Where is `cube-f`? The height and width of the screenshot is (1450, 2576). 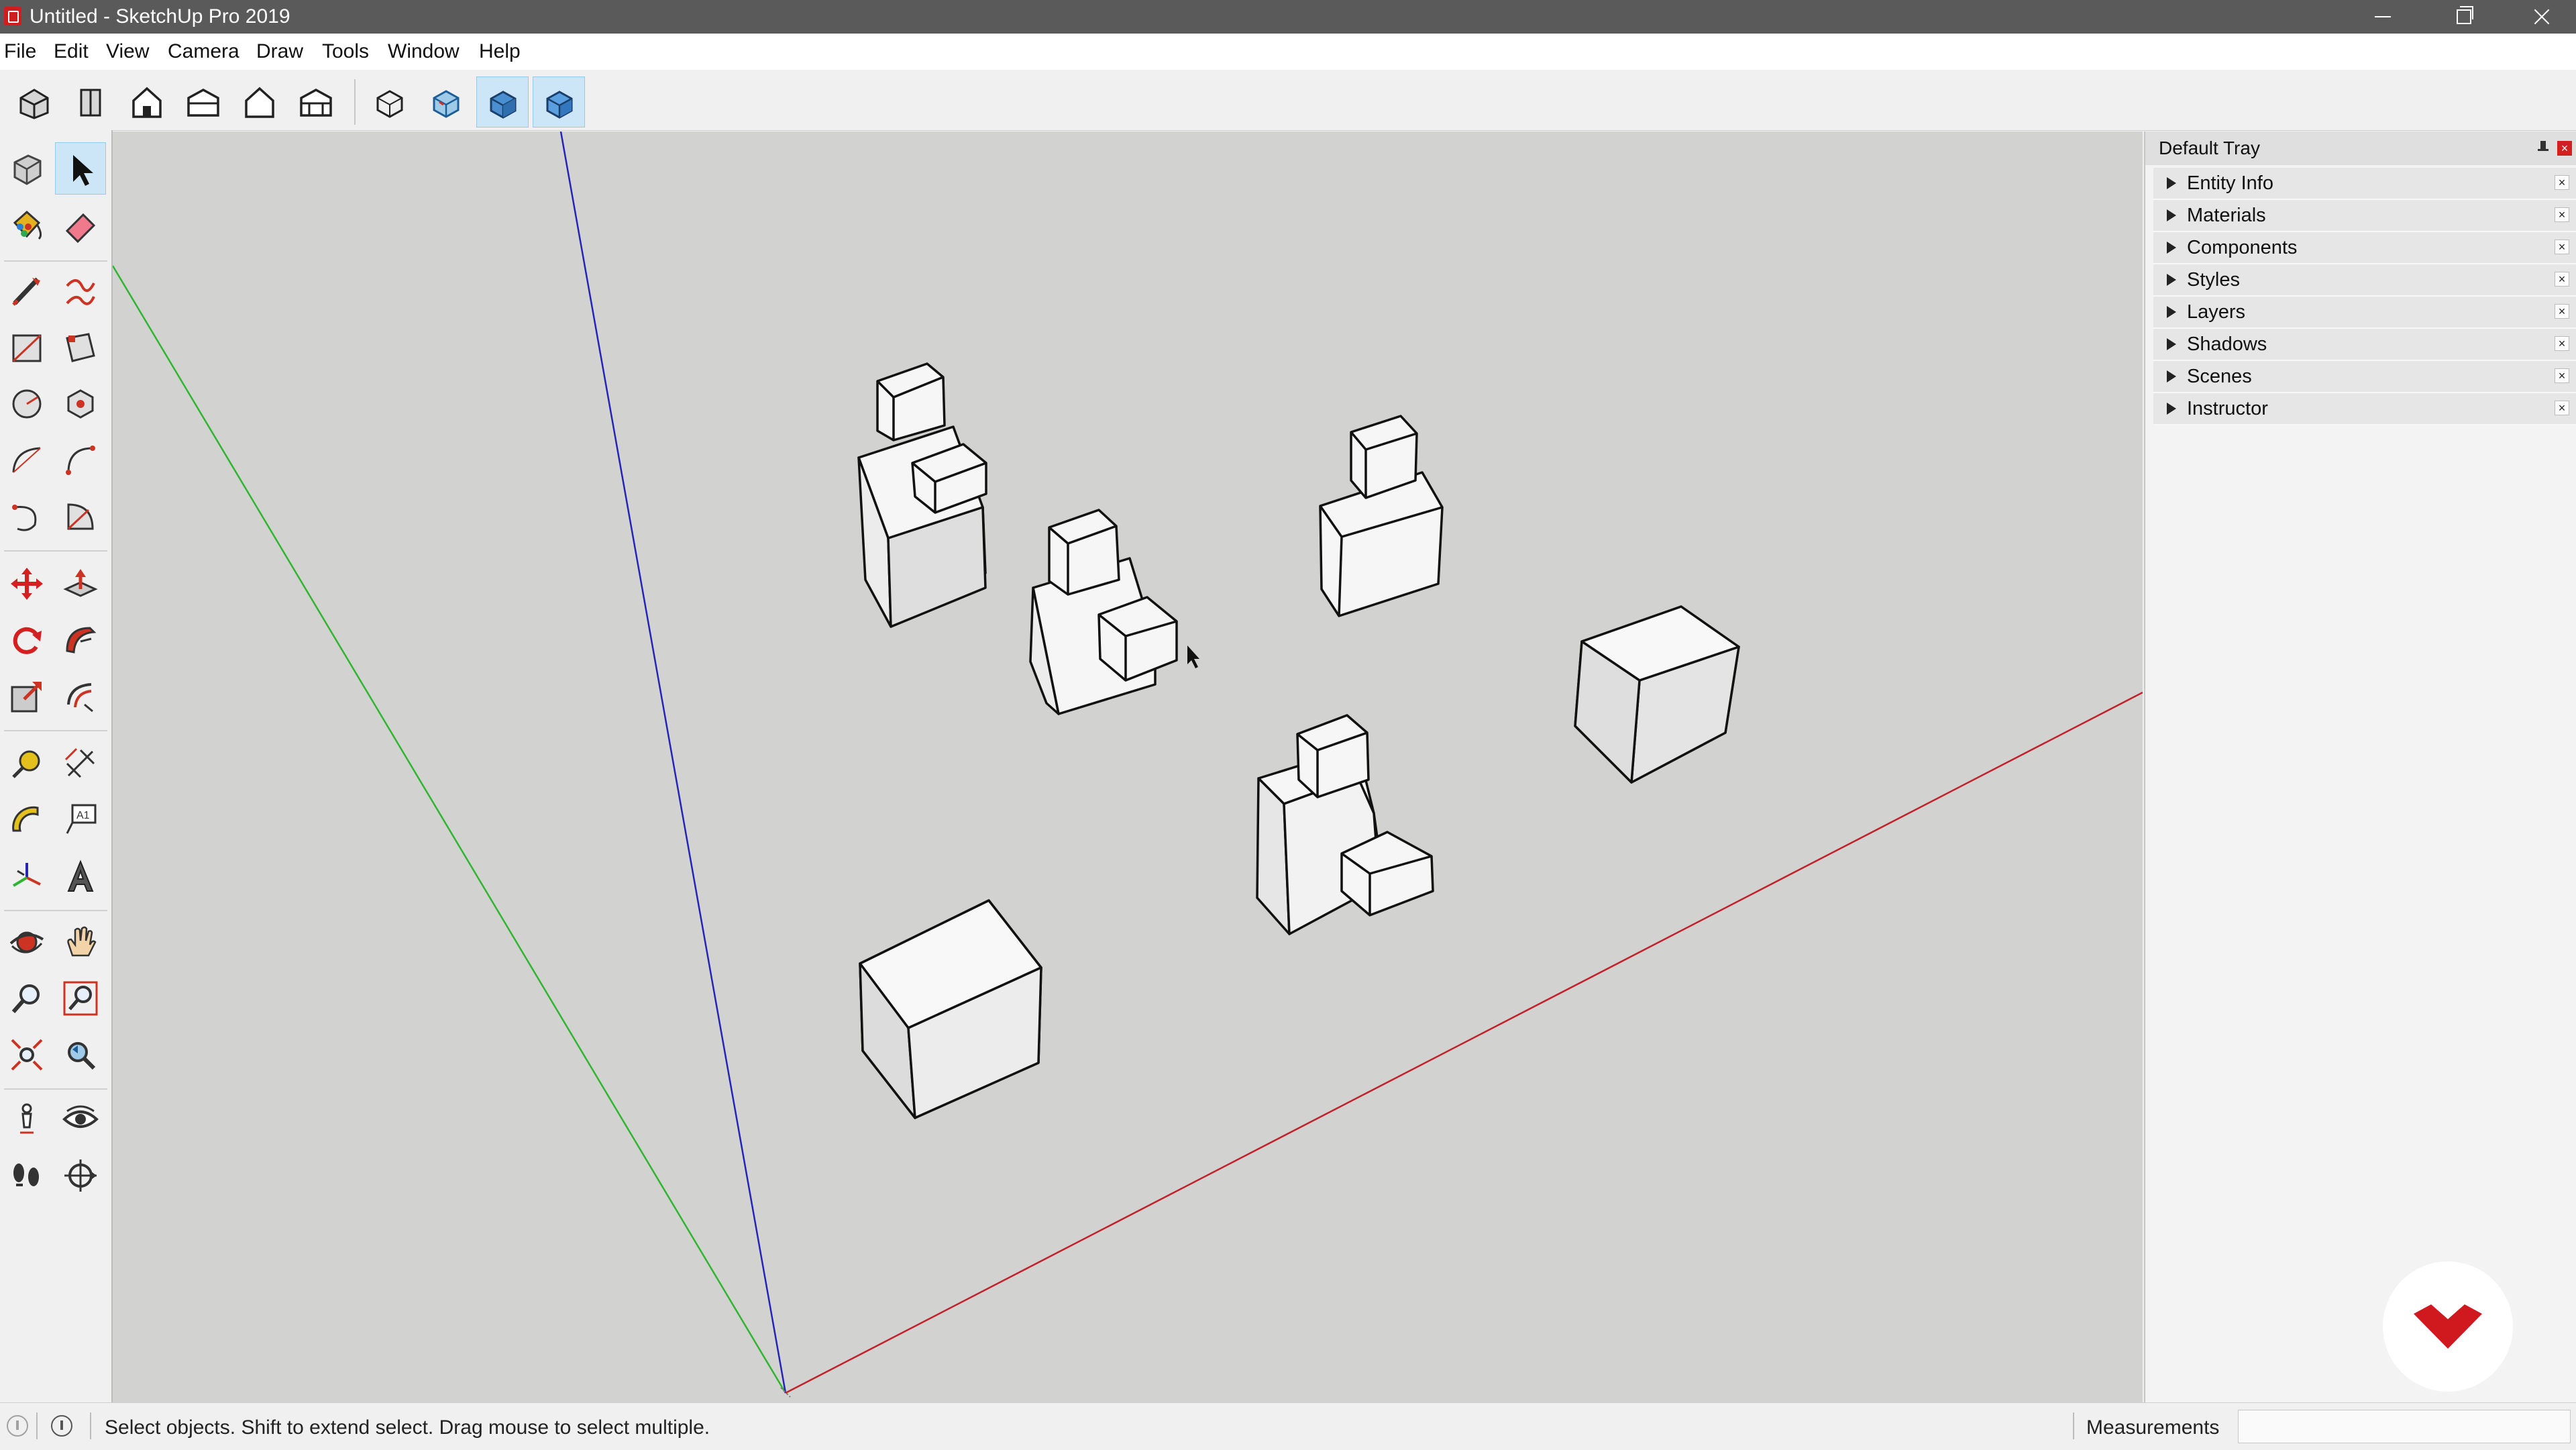
cube-f is located at coordinates (950, 1009).